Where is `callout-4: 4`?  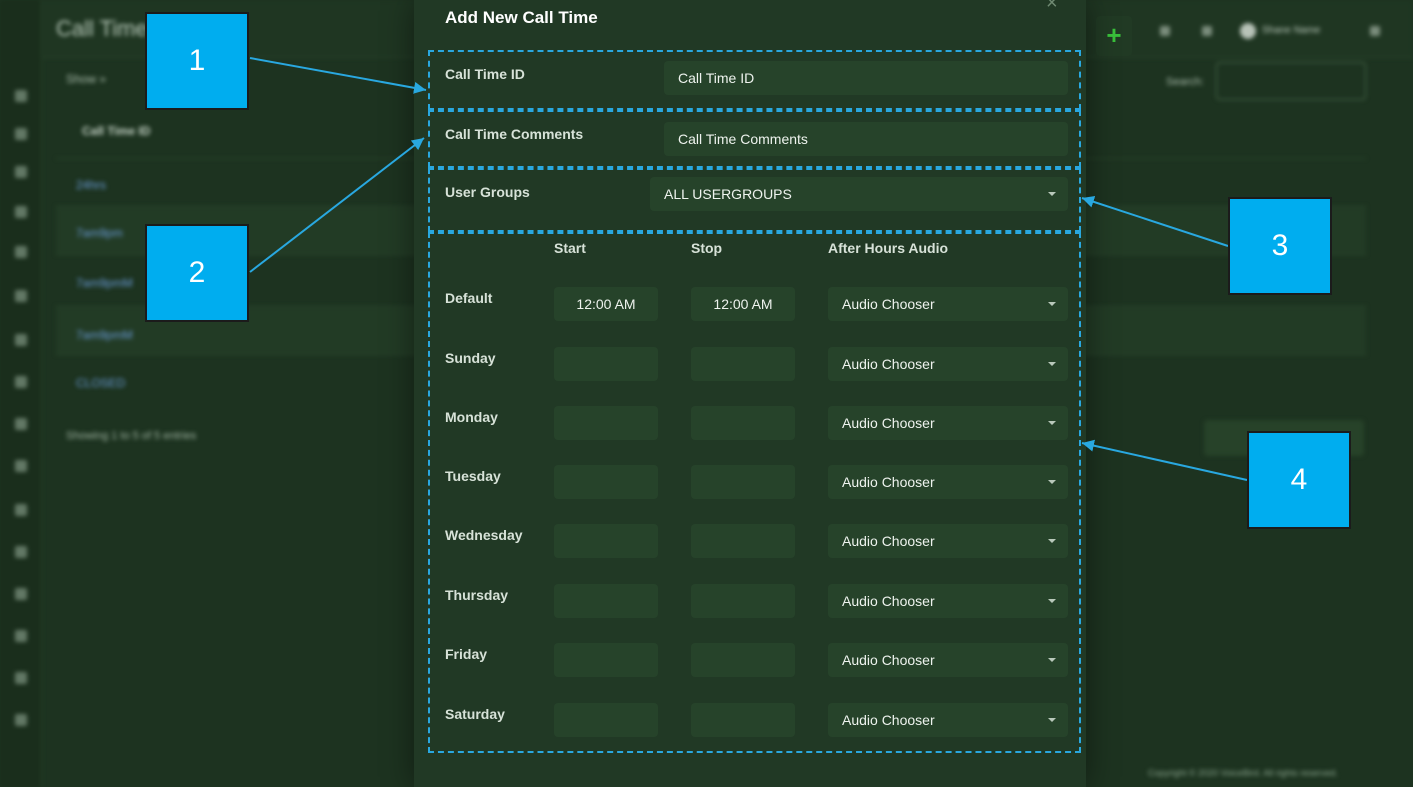
callout-4: 4 is located at coordinates (1299, 480).